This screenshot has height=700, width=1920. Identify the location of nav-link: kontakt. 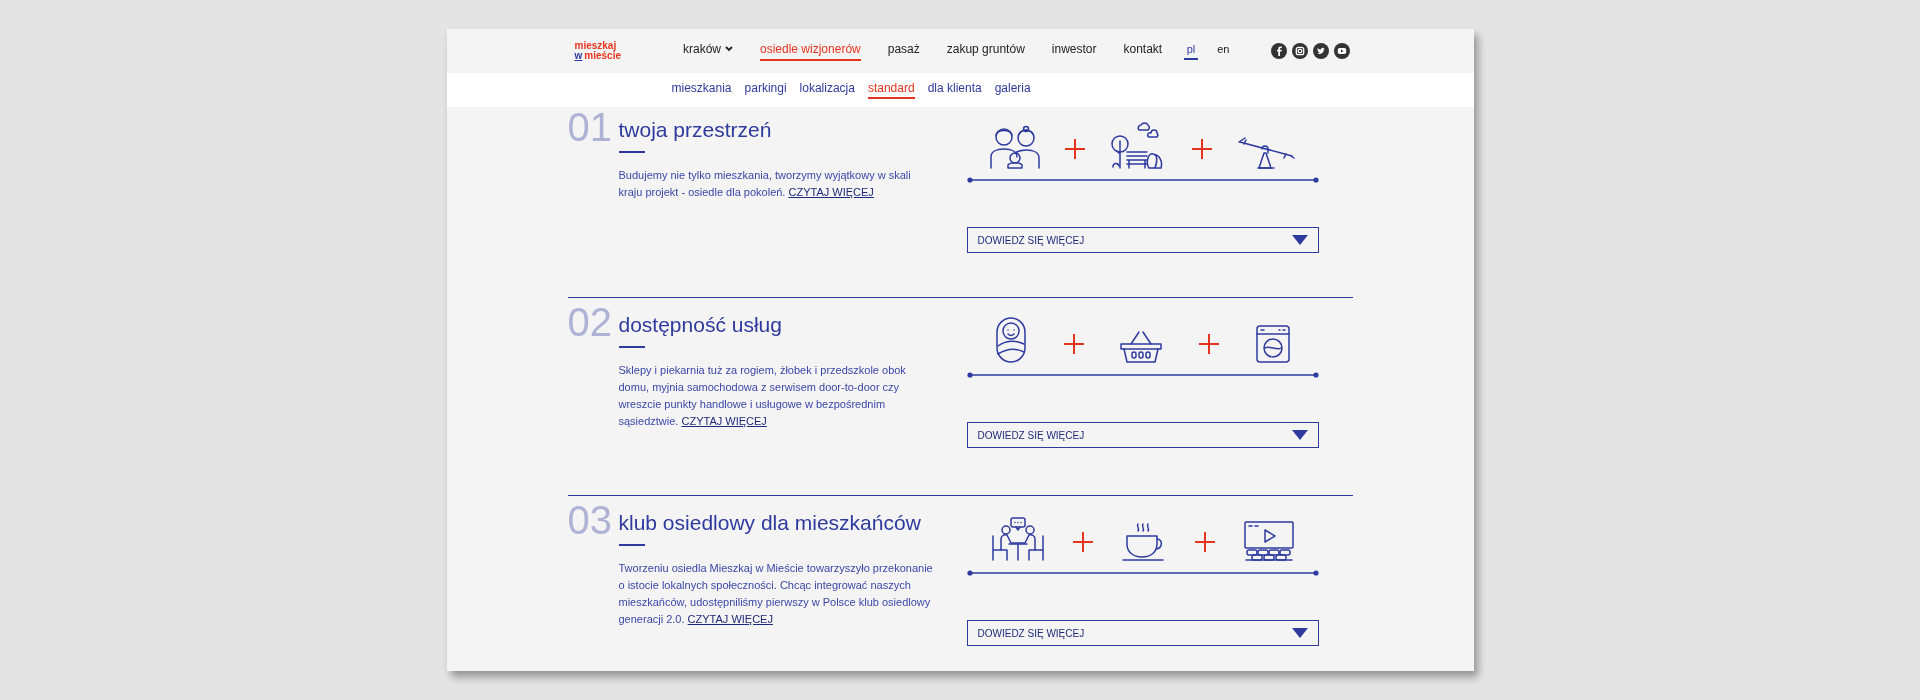
(1143, 51).